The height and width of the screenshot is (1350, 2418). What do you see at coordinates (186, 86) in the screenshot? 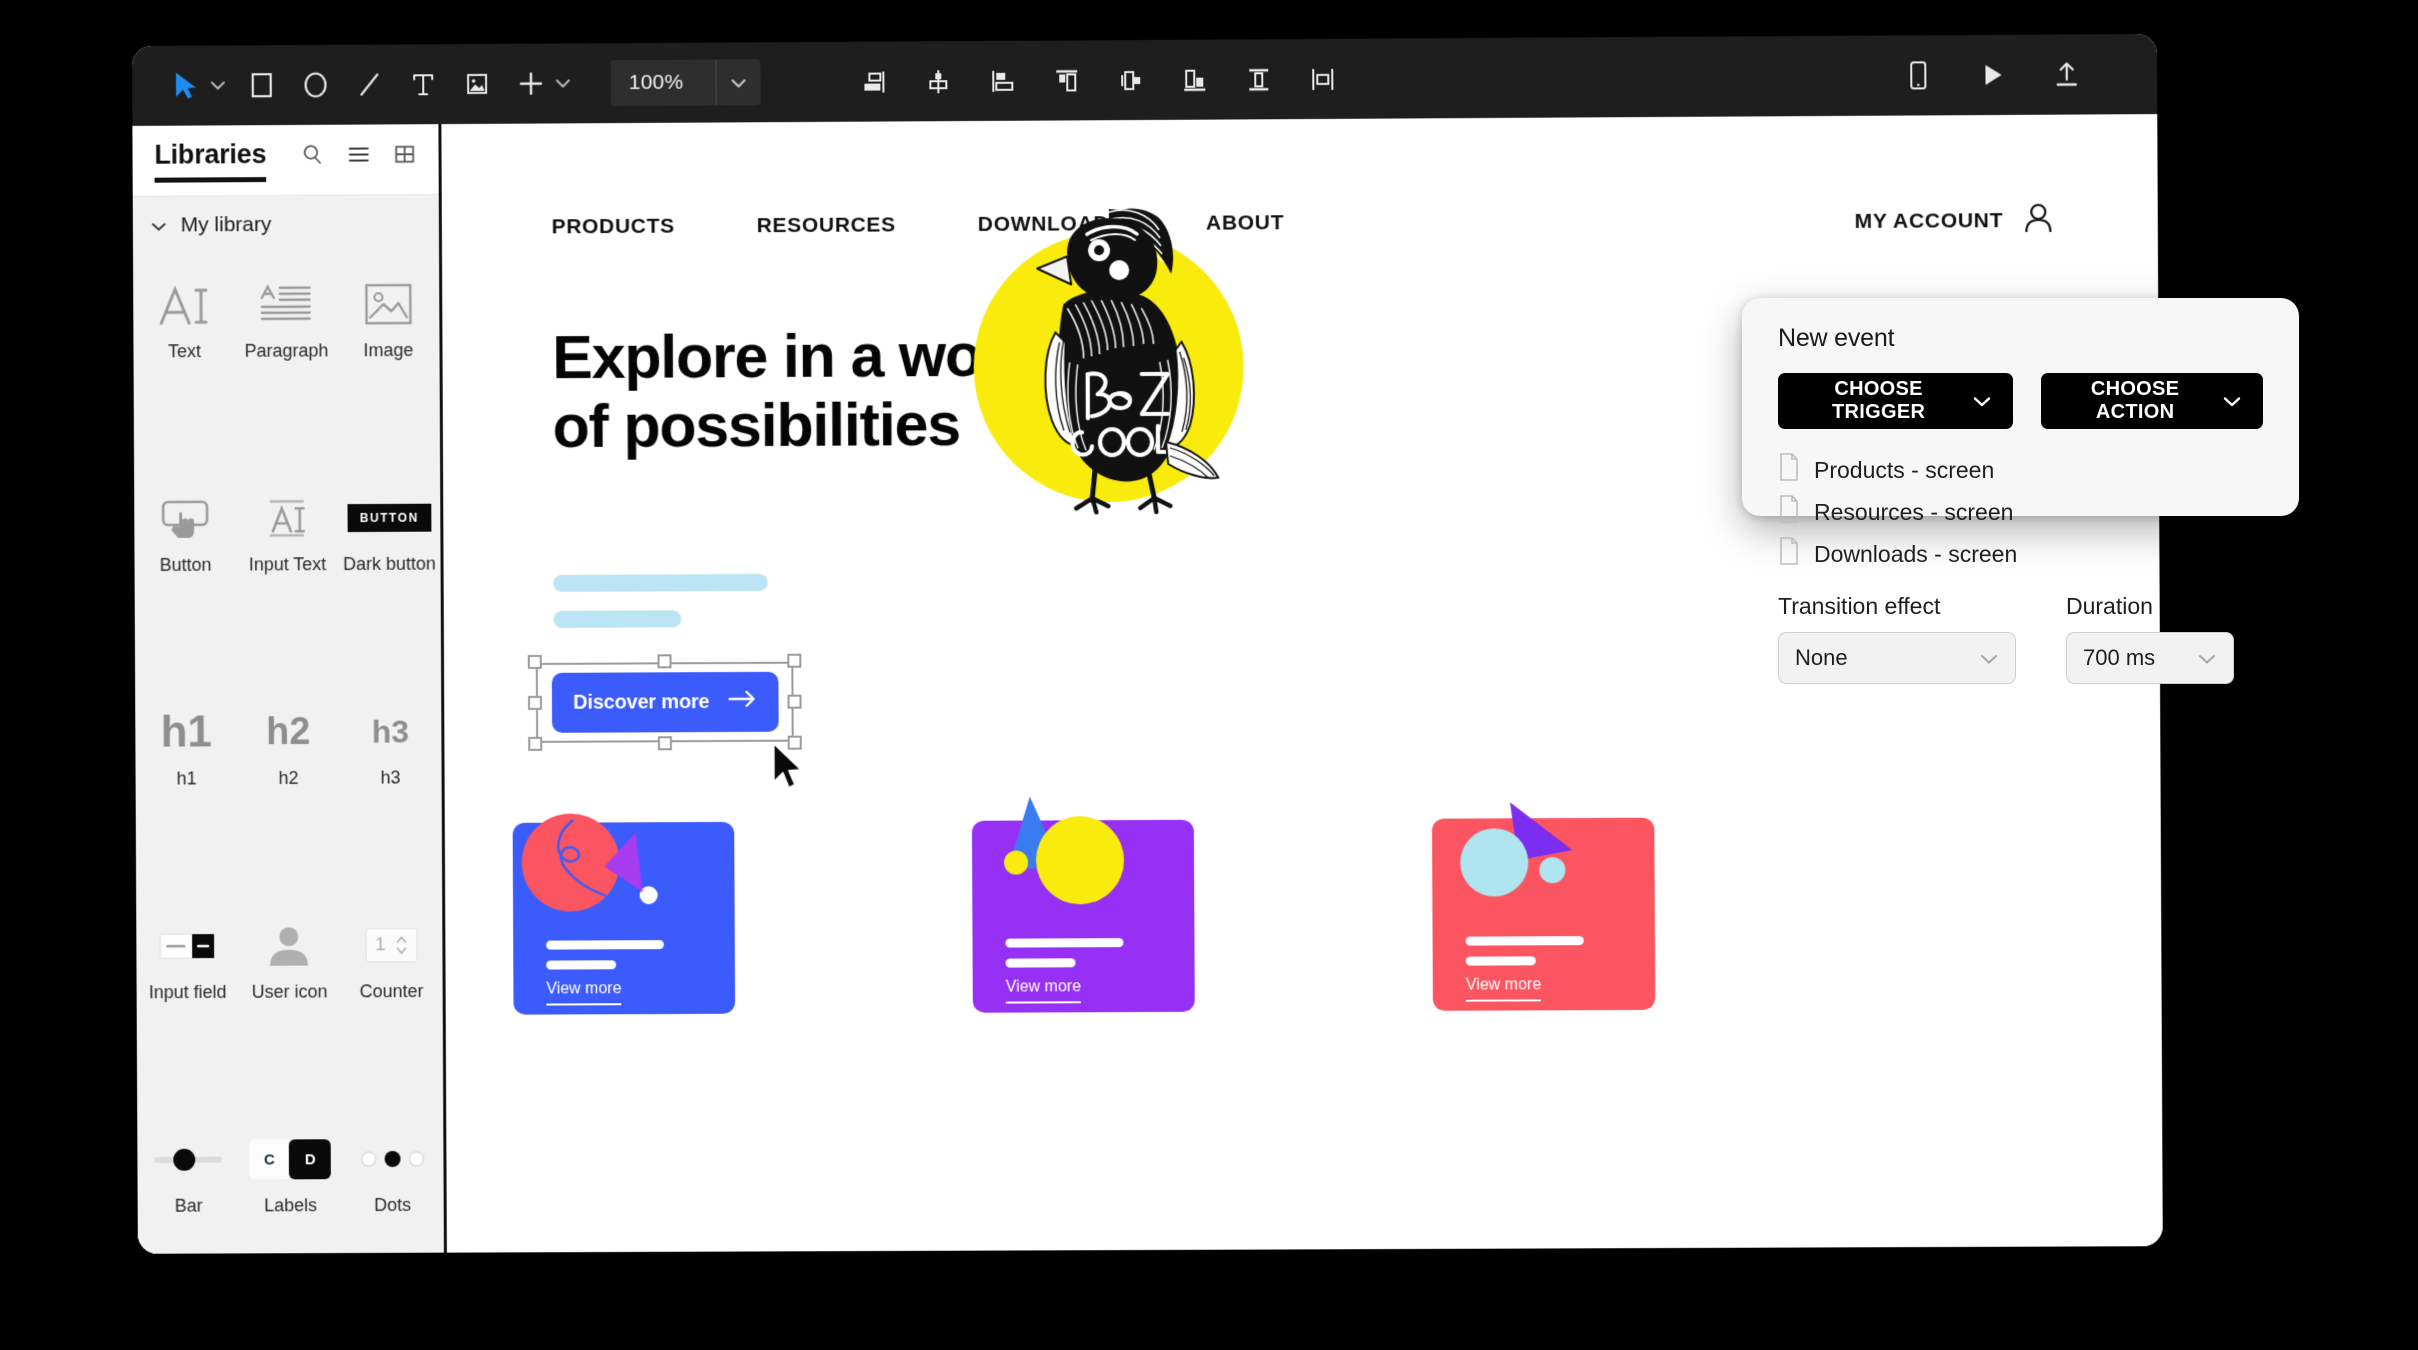
I see `select-tool` at bounding box center [186, 86].